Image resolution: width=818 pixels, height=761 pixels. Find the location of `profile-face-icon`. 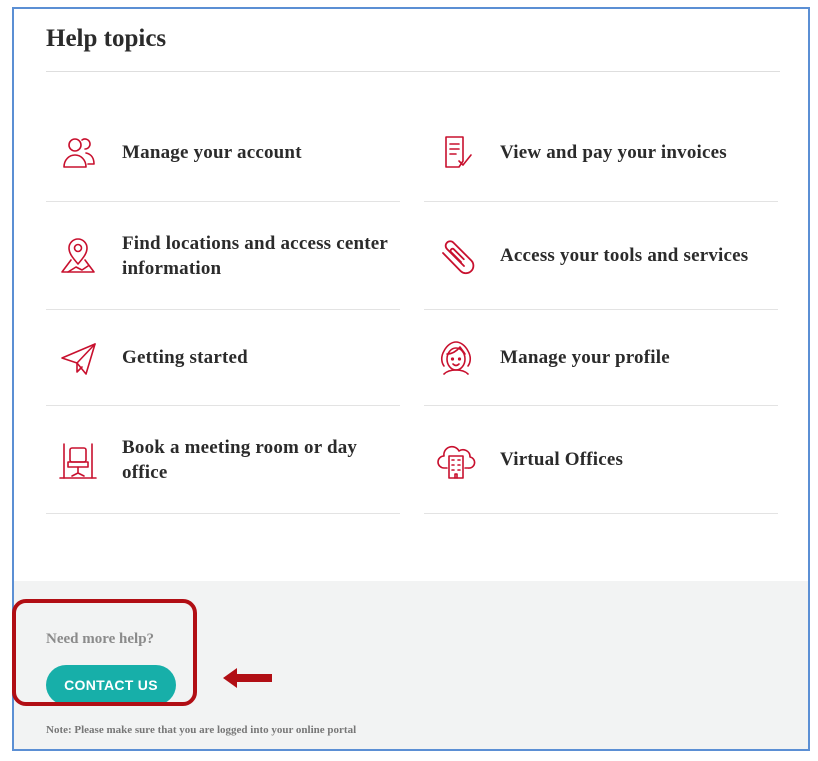

profile-face-icon is located at coordinates (456, 358).